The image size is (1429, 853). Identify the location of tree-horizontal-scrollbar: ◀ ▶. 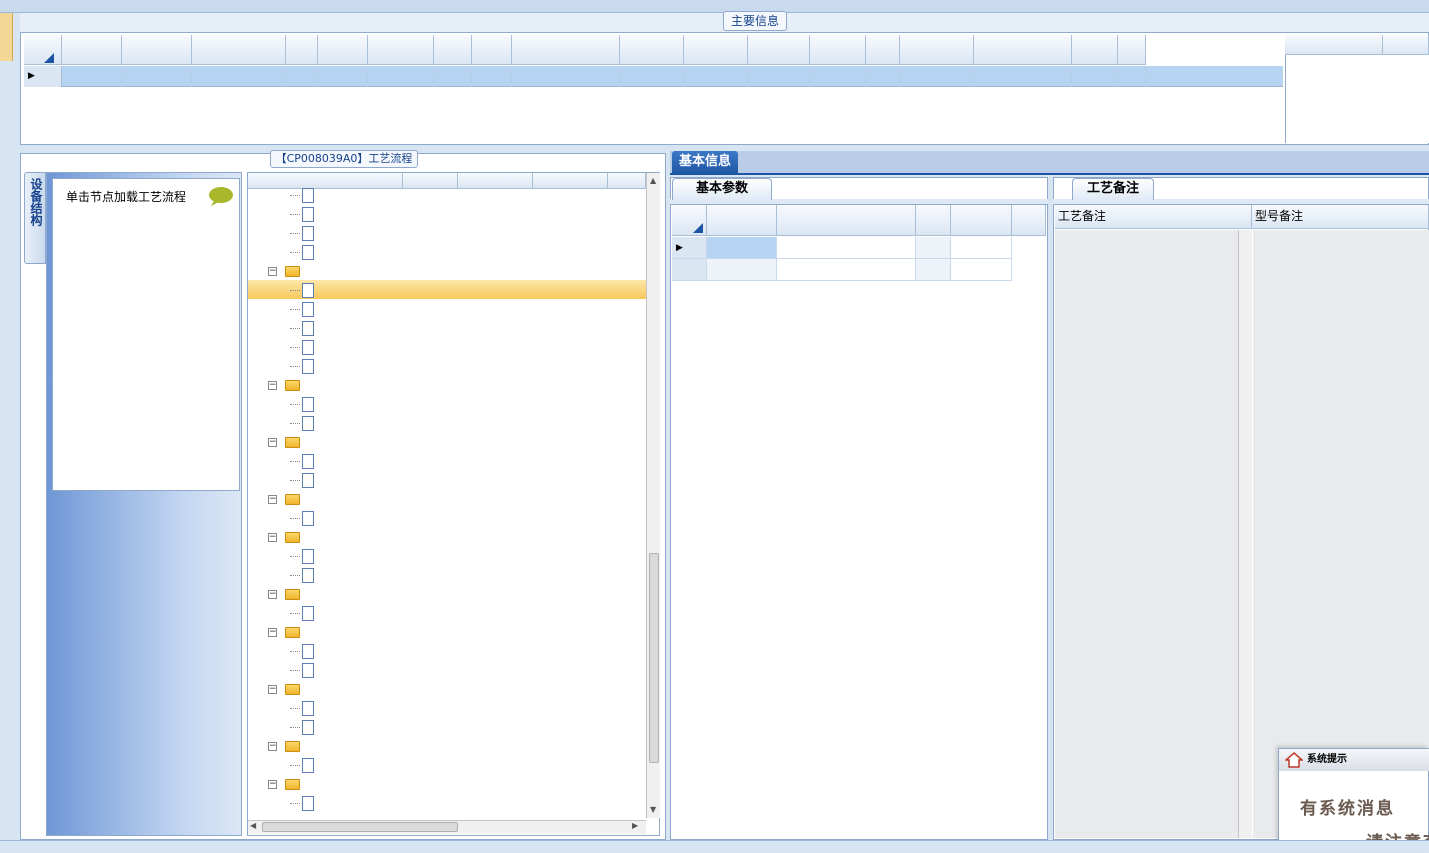
(447, 827).